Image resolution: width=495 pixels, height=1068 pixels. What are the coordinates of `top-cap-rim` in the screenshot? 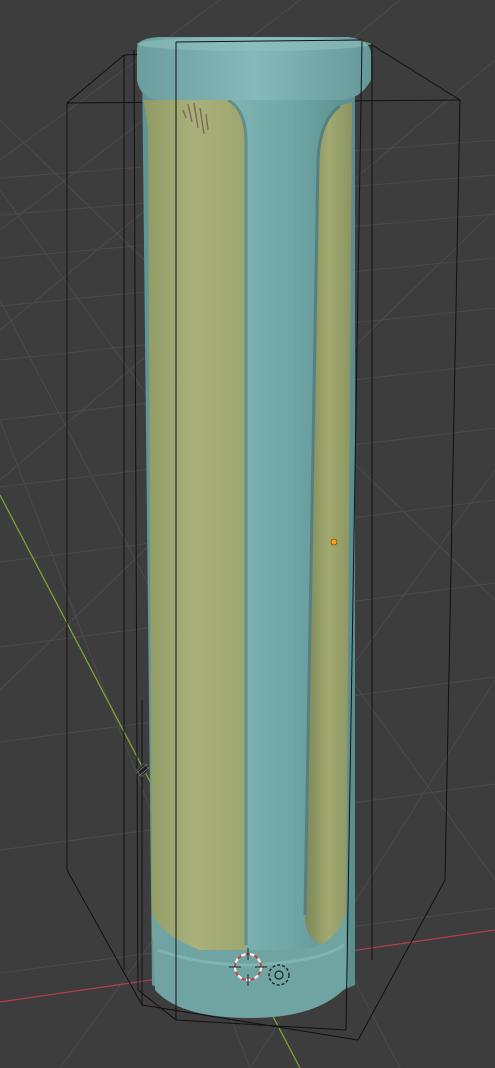 It's located at (254, 44).